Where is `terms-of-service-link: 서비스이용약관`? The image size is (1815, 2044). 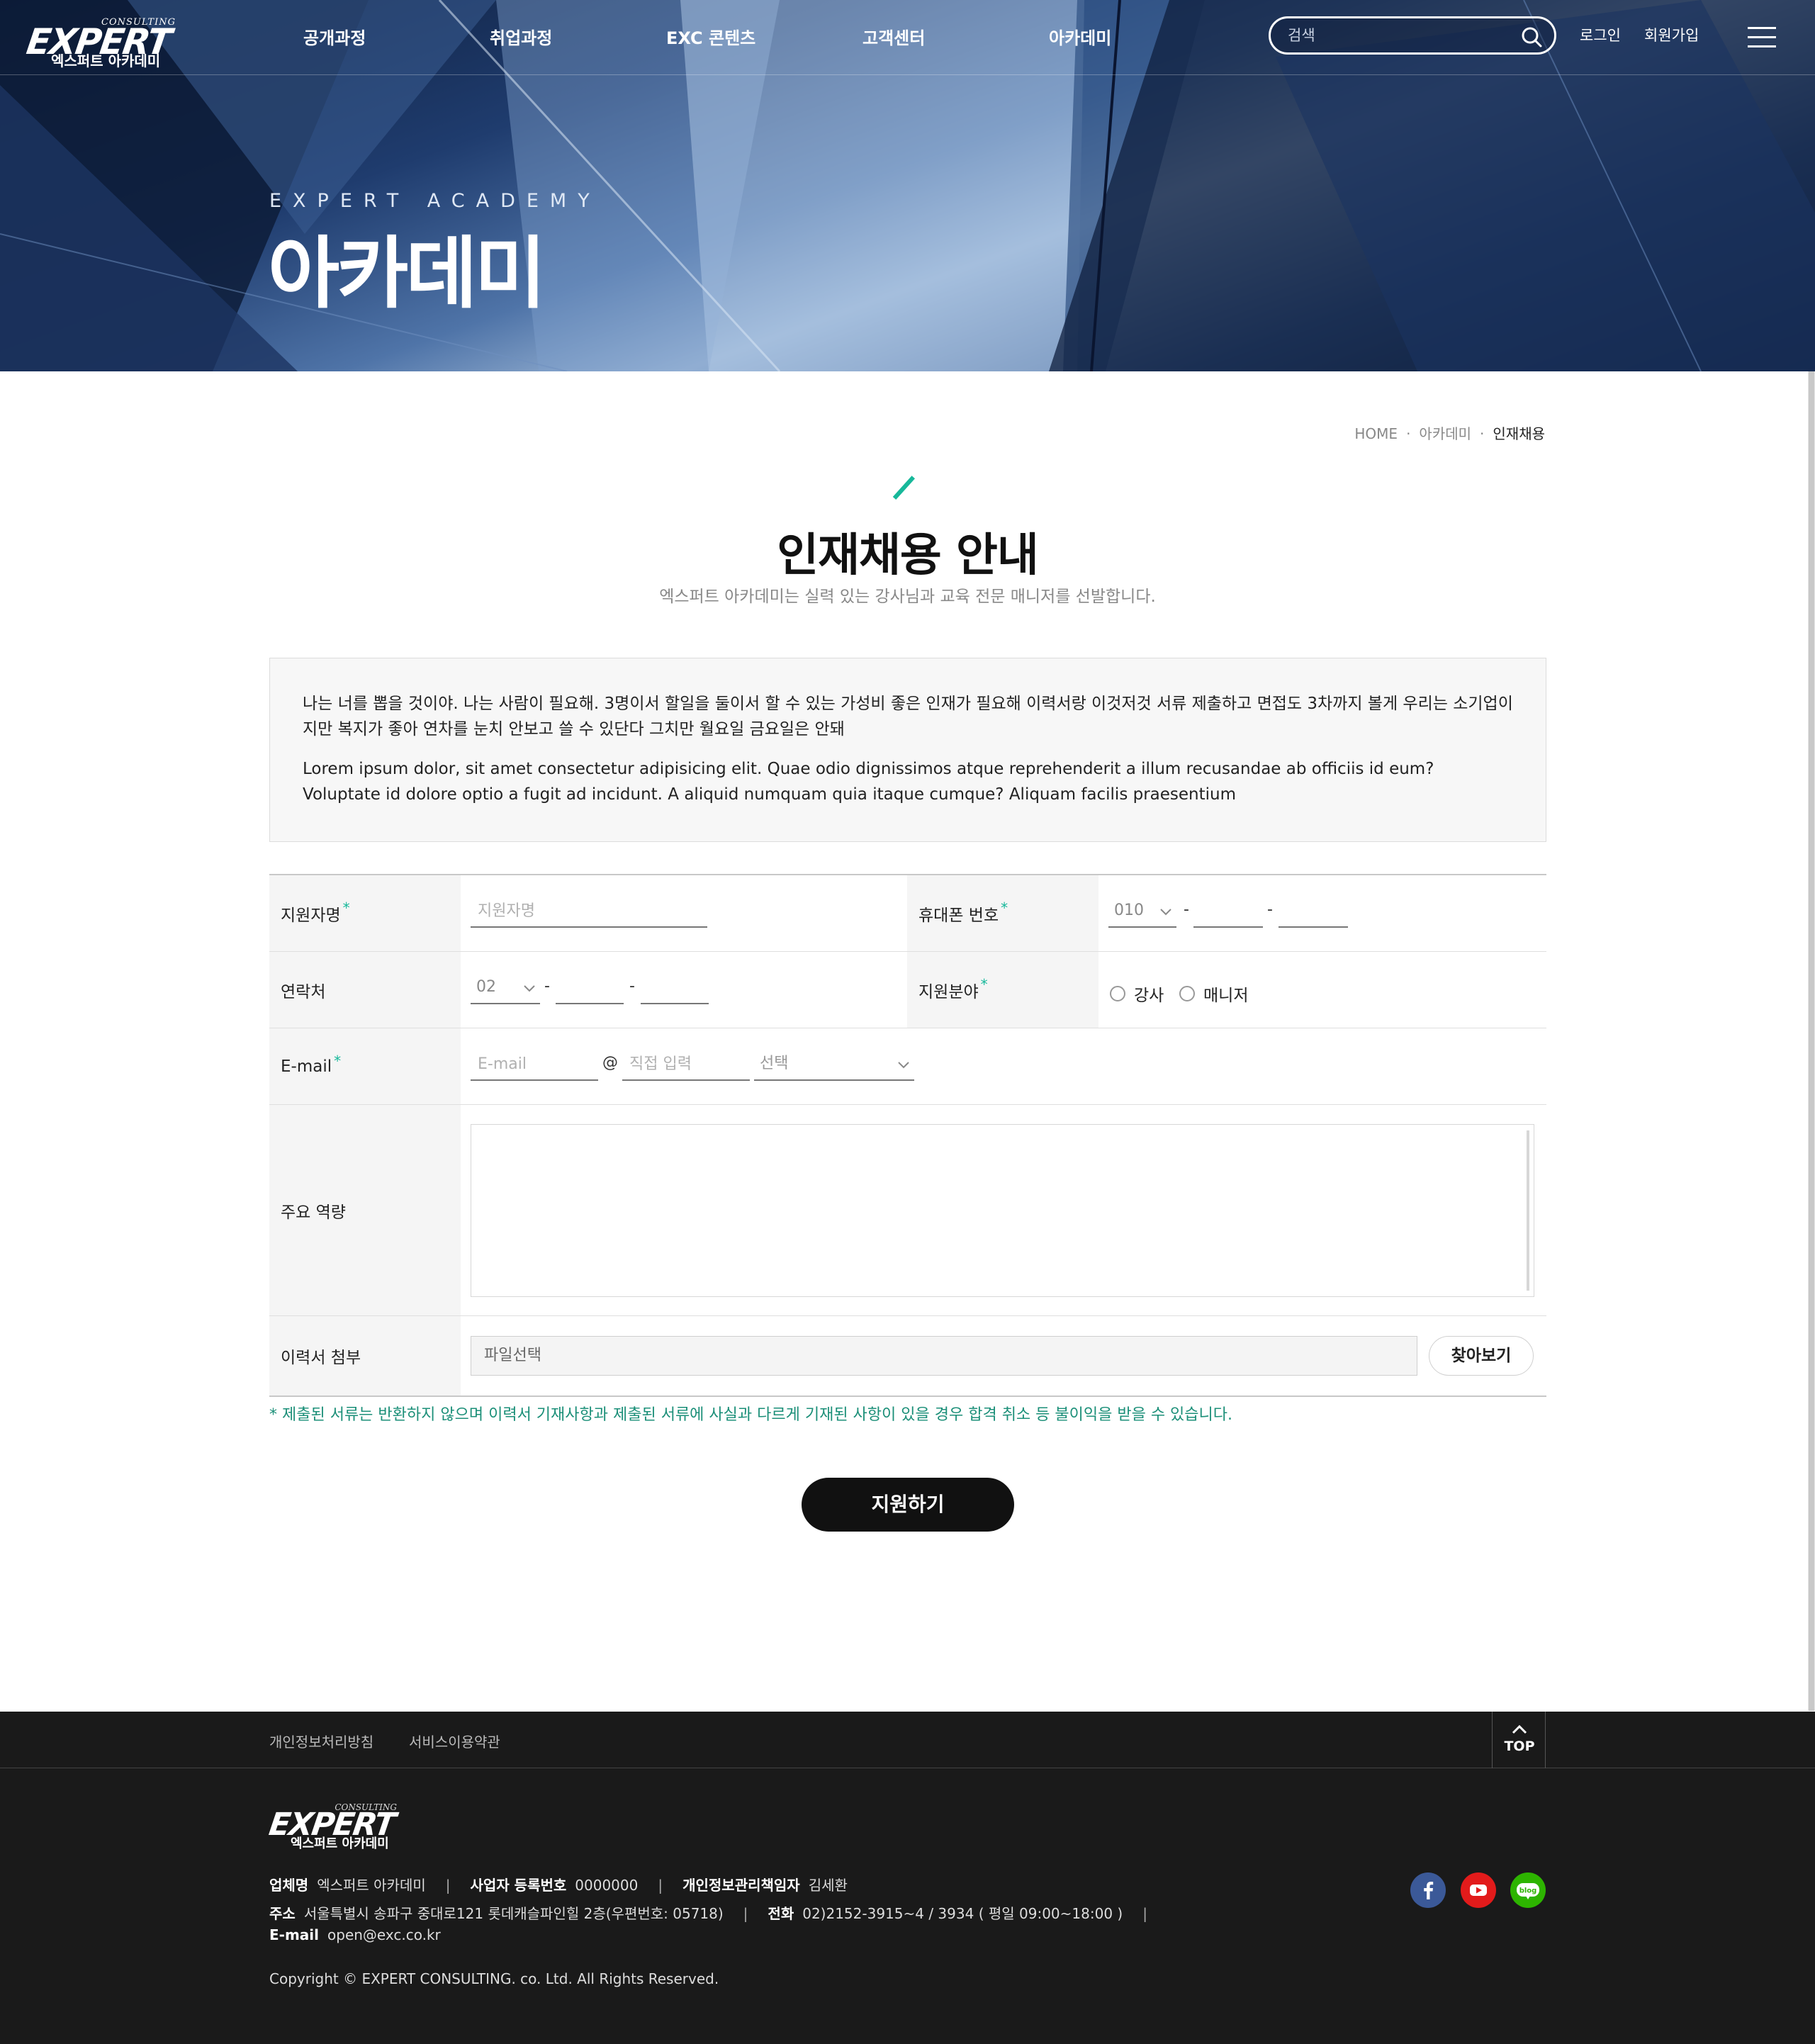 terms-of-service-link: 서비스이용약관 is located at coordinates (454, 1741).